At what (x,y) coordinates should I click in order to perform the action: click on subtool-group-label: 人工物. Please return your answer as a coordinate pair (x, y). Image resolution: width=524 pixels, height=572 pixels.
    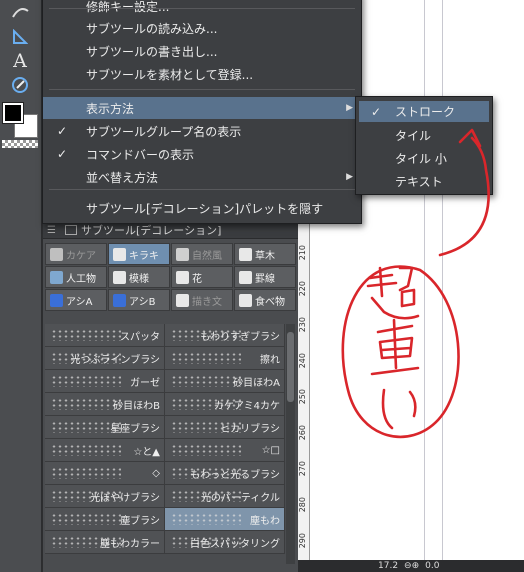
    Looking at the image, I should click on (81, 279).